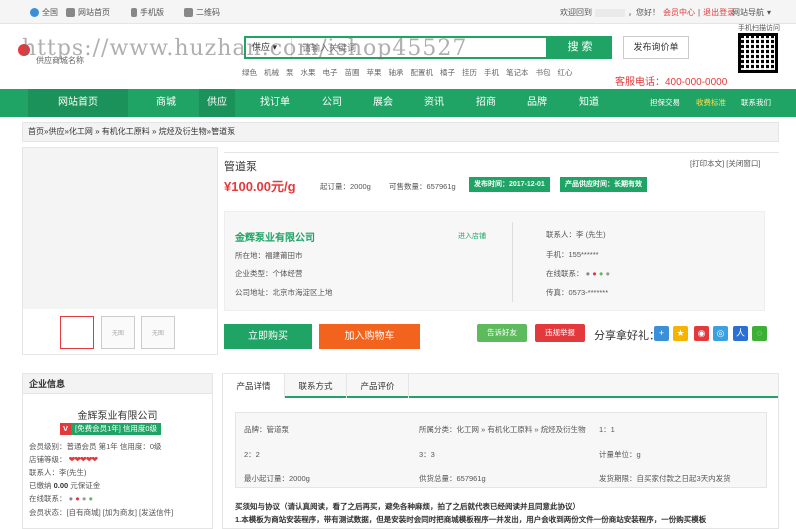 The image size is (796, 529). Describe the element at coordinates (275, 236) in the screenshot. I see `company-name-link: 金辉泵业有限公司` at that location.